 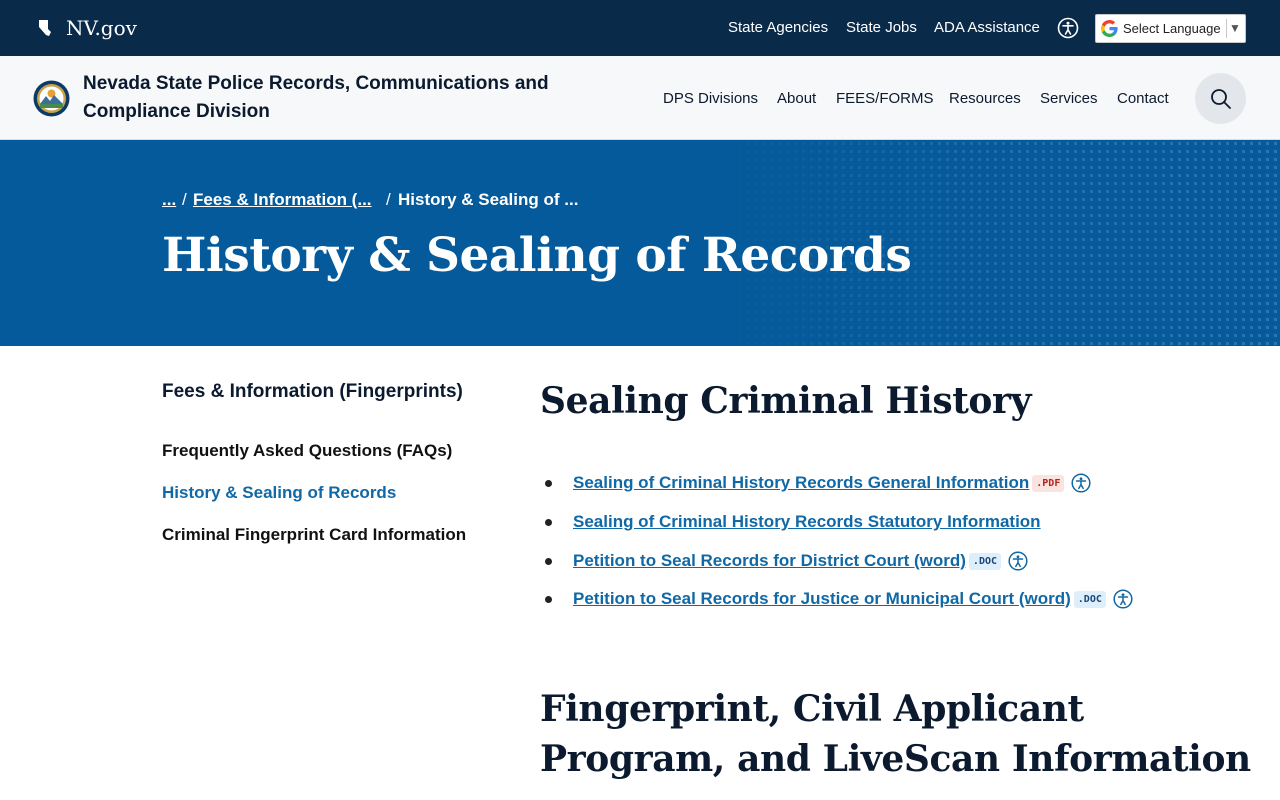 I want to click on google-icon, so click(x=1109, y=28).